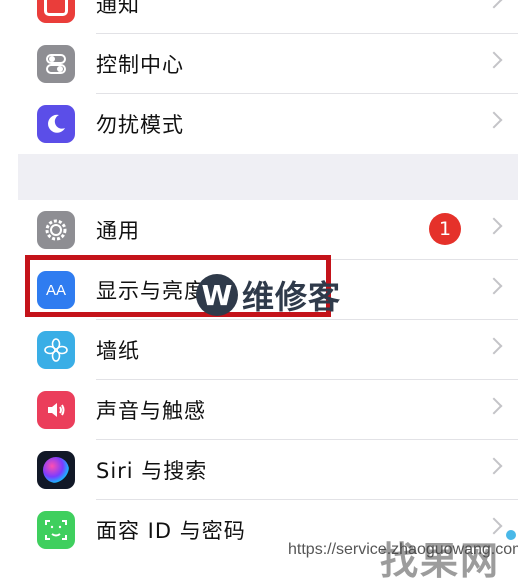  I want to click on row-label: Siri 与搜索, so click(152, 471).